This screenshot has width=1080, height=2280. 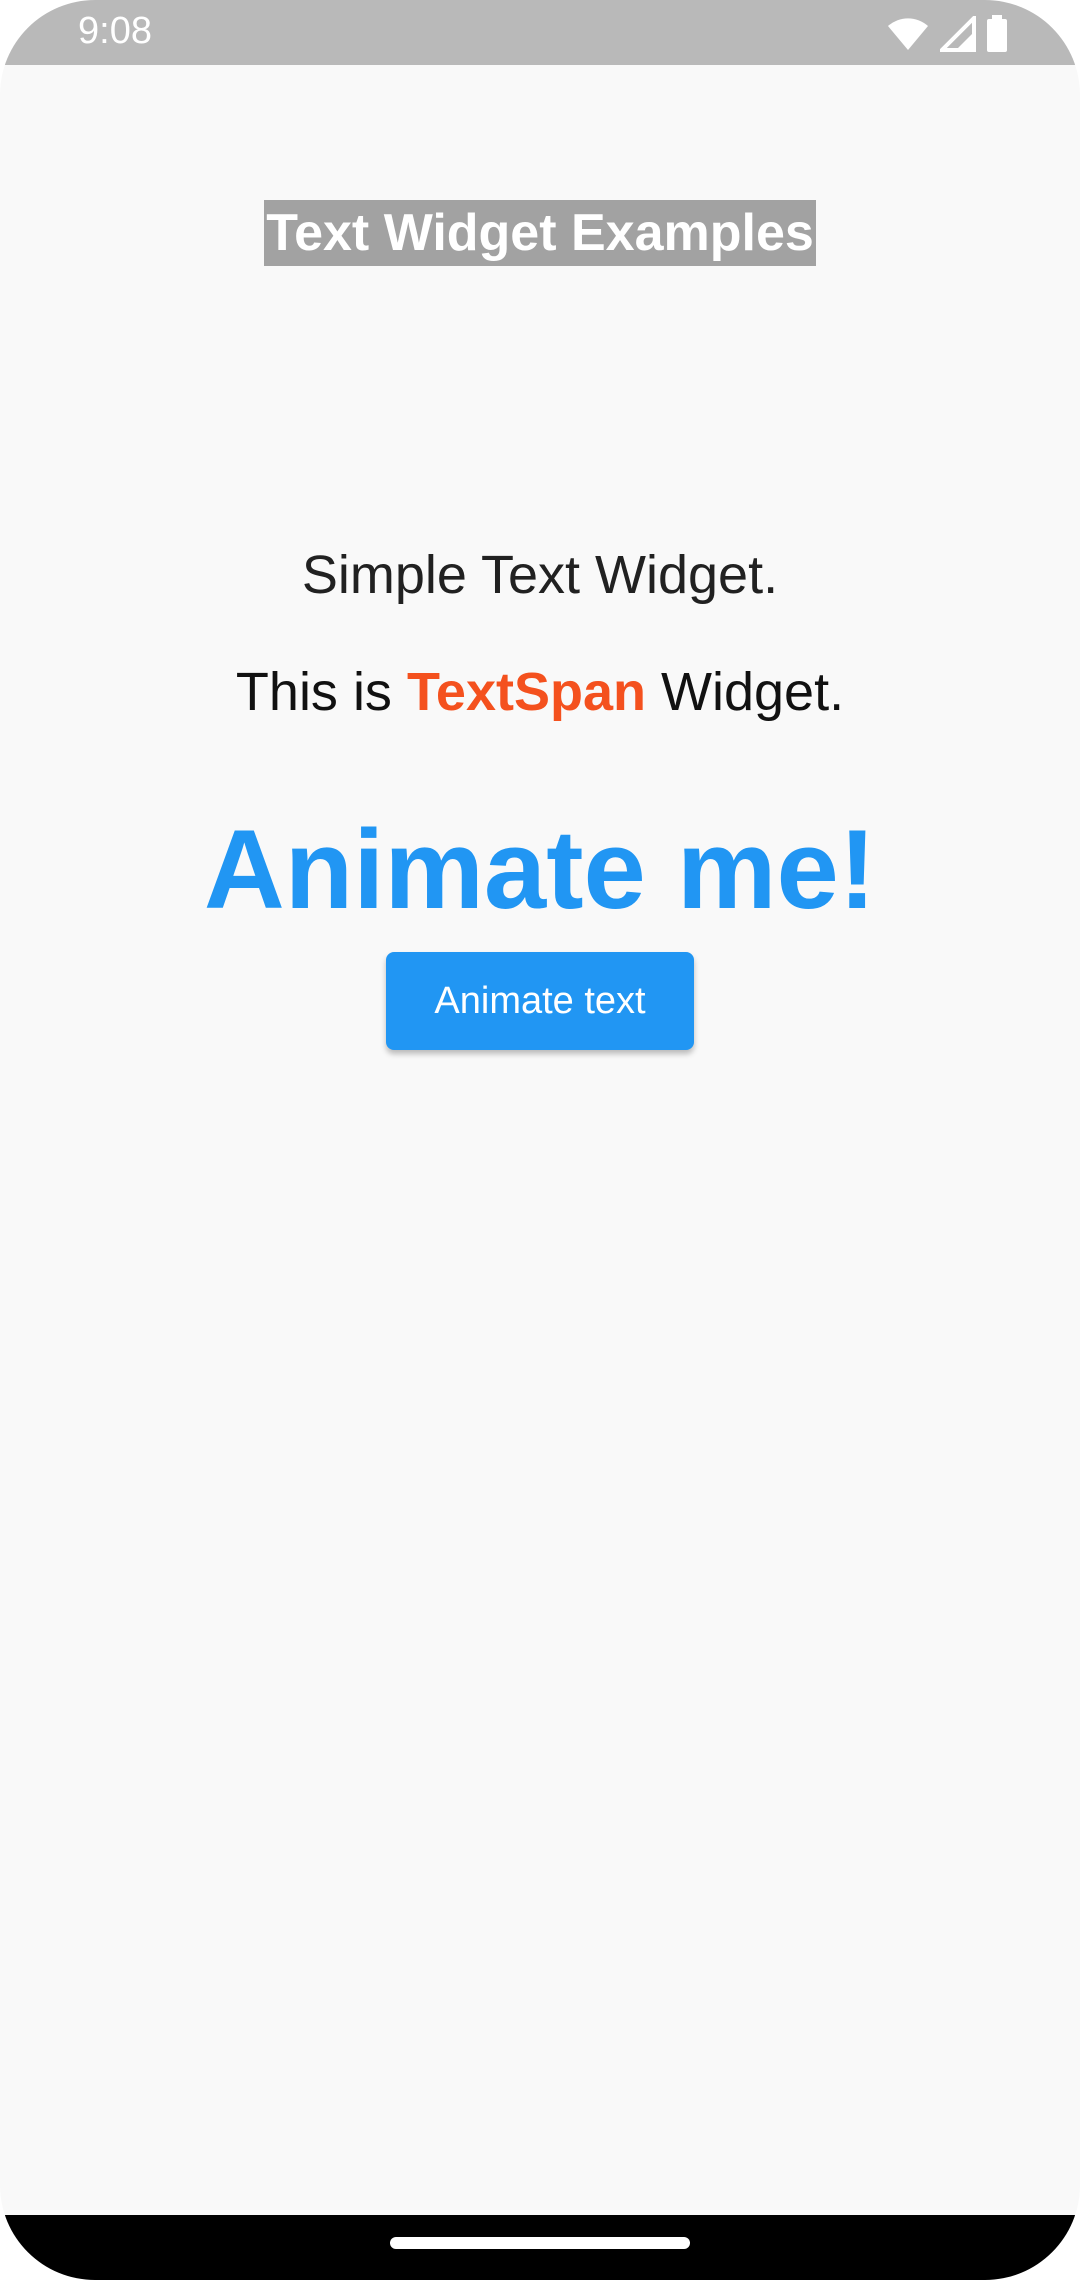 I want to click on page-title: Text Widget Examples, so click(x=540, y=233).